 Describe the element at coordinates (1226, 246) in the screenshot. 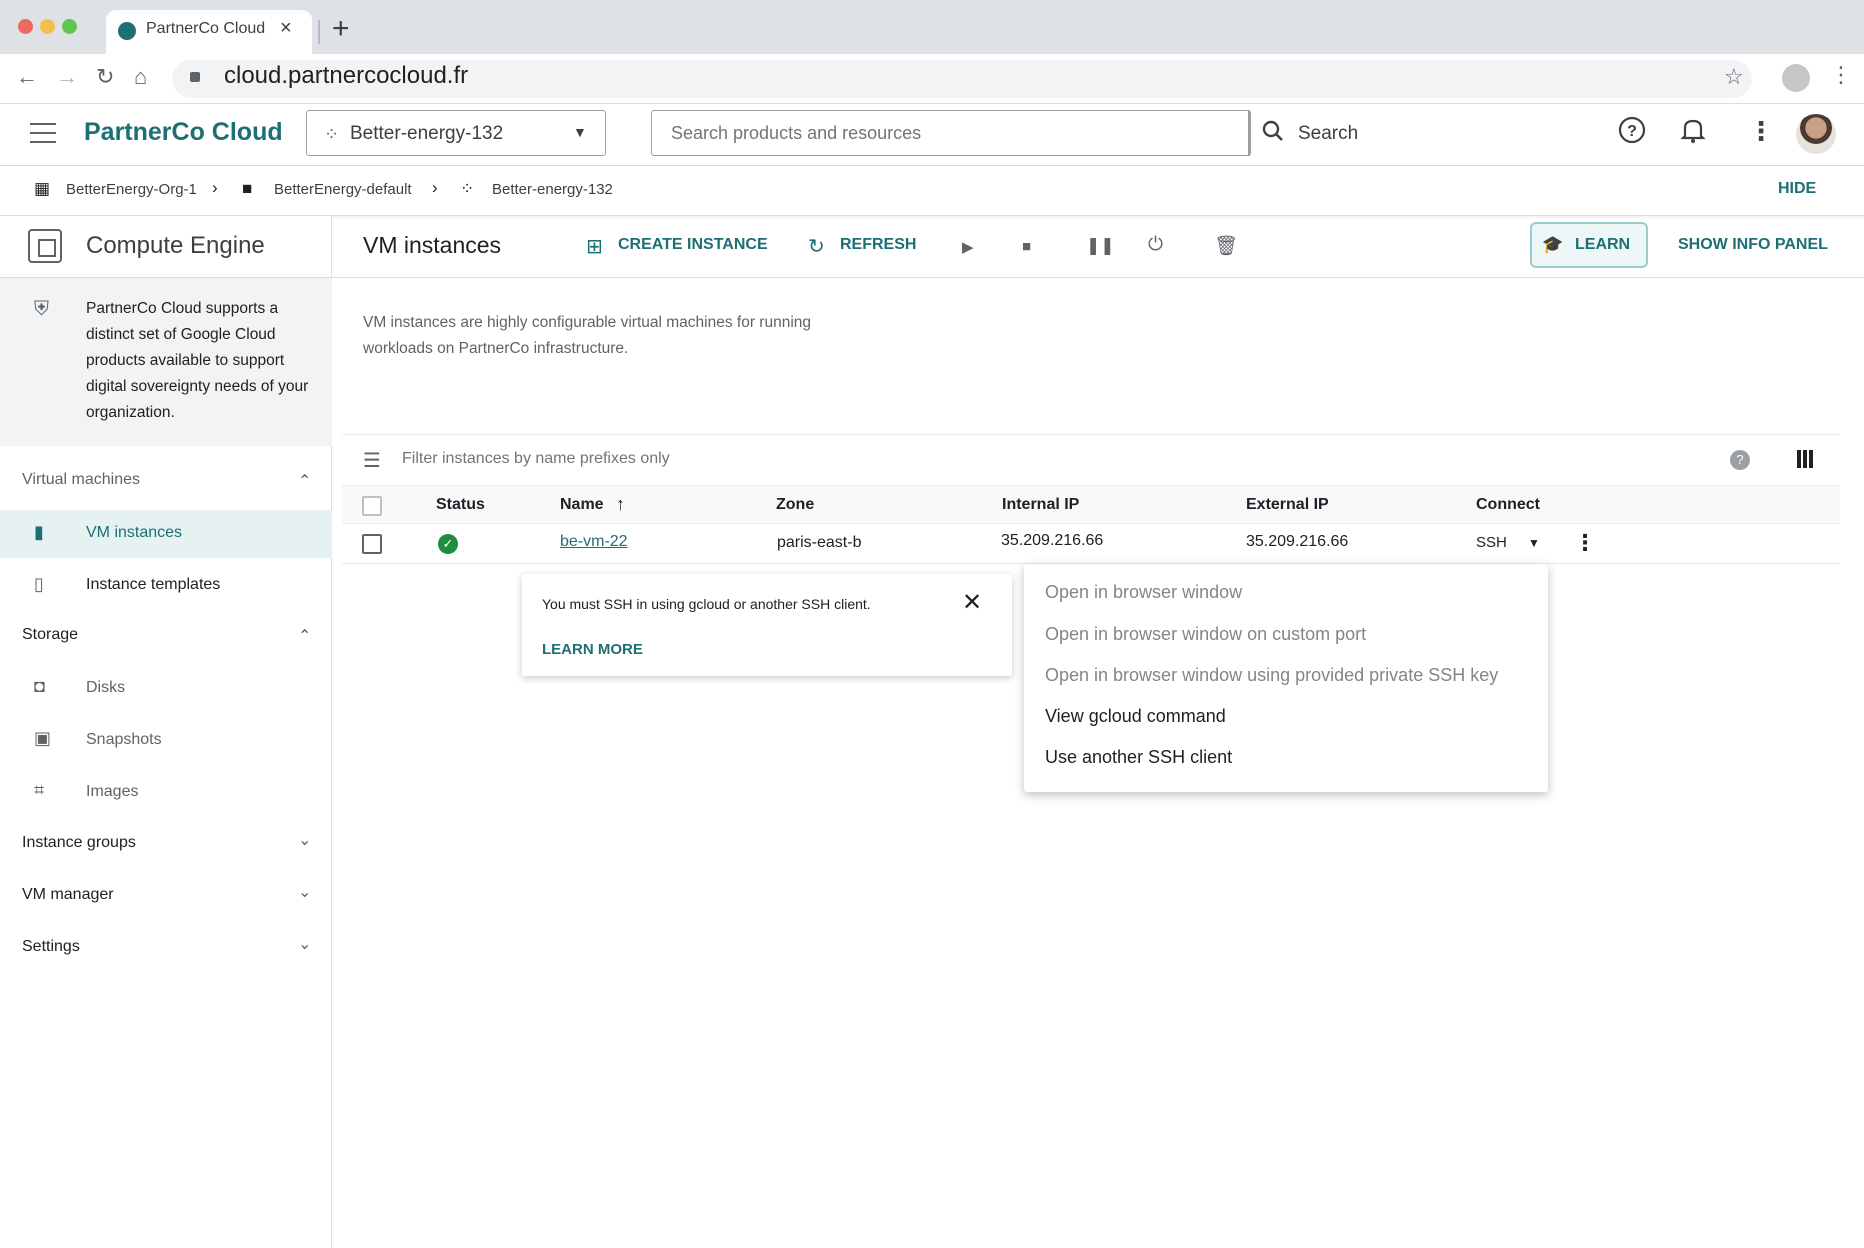

I see `delete-trash-icon: 🗑` at that location.